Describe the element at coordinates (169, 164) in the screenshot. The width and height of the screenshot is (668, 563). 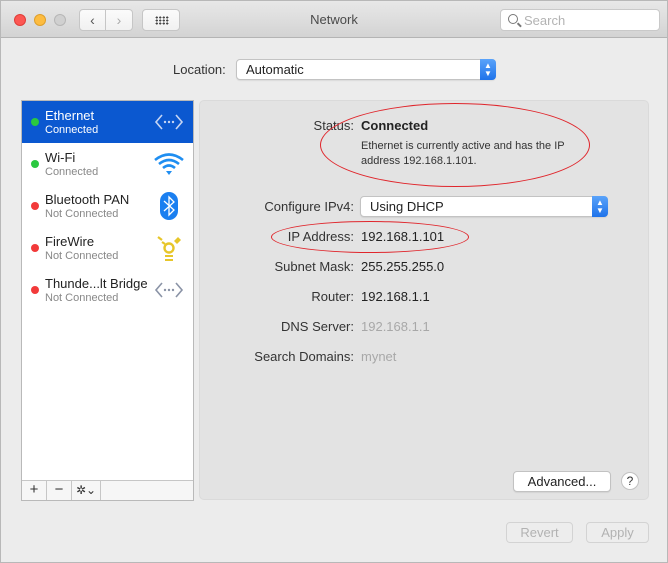
I see `wifi-icon` at that location.